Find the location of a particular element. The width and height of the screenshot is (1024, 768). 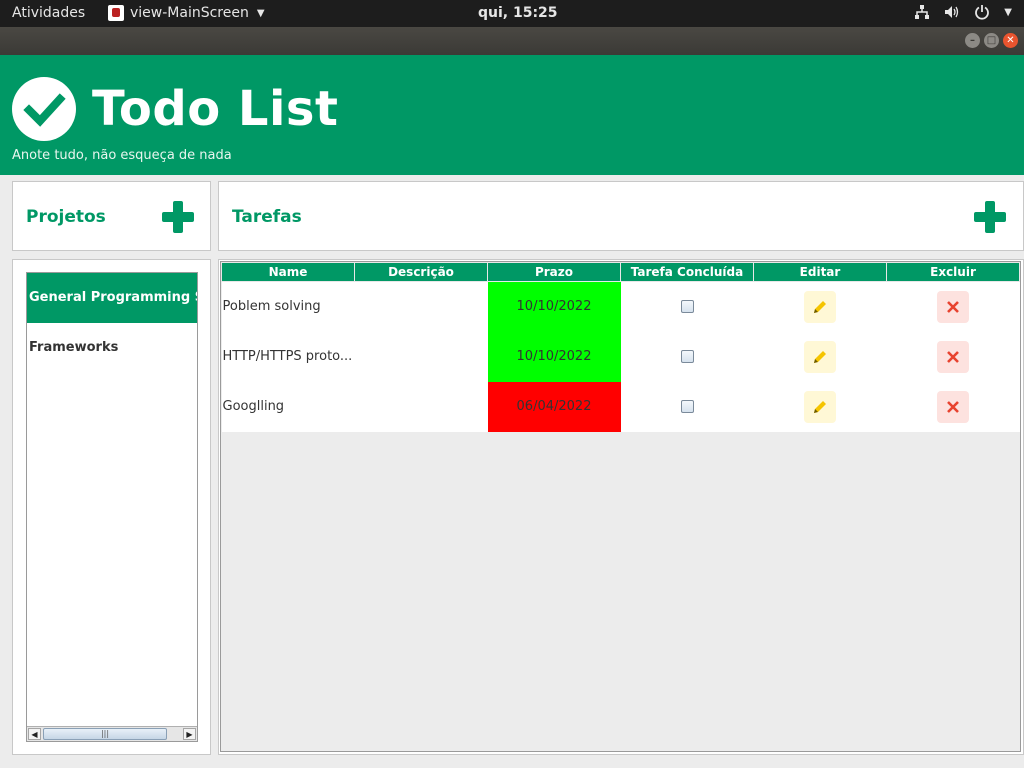

project-item: Frameworks is located at coordinates (112, 348).